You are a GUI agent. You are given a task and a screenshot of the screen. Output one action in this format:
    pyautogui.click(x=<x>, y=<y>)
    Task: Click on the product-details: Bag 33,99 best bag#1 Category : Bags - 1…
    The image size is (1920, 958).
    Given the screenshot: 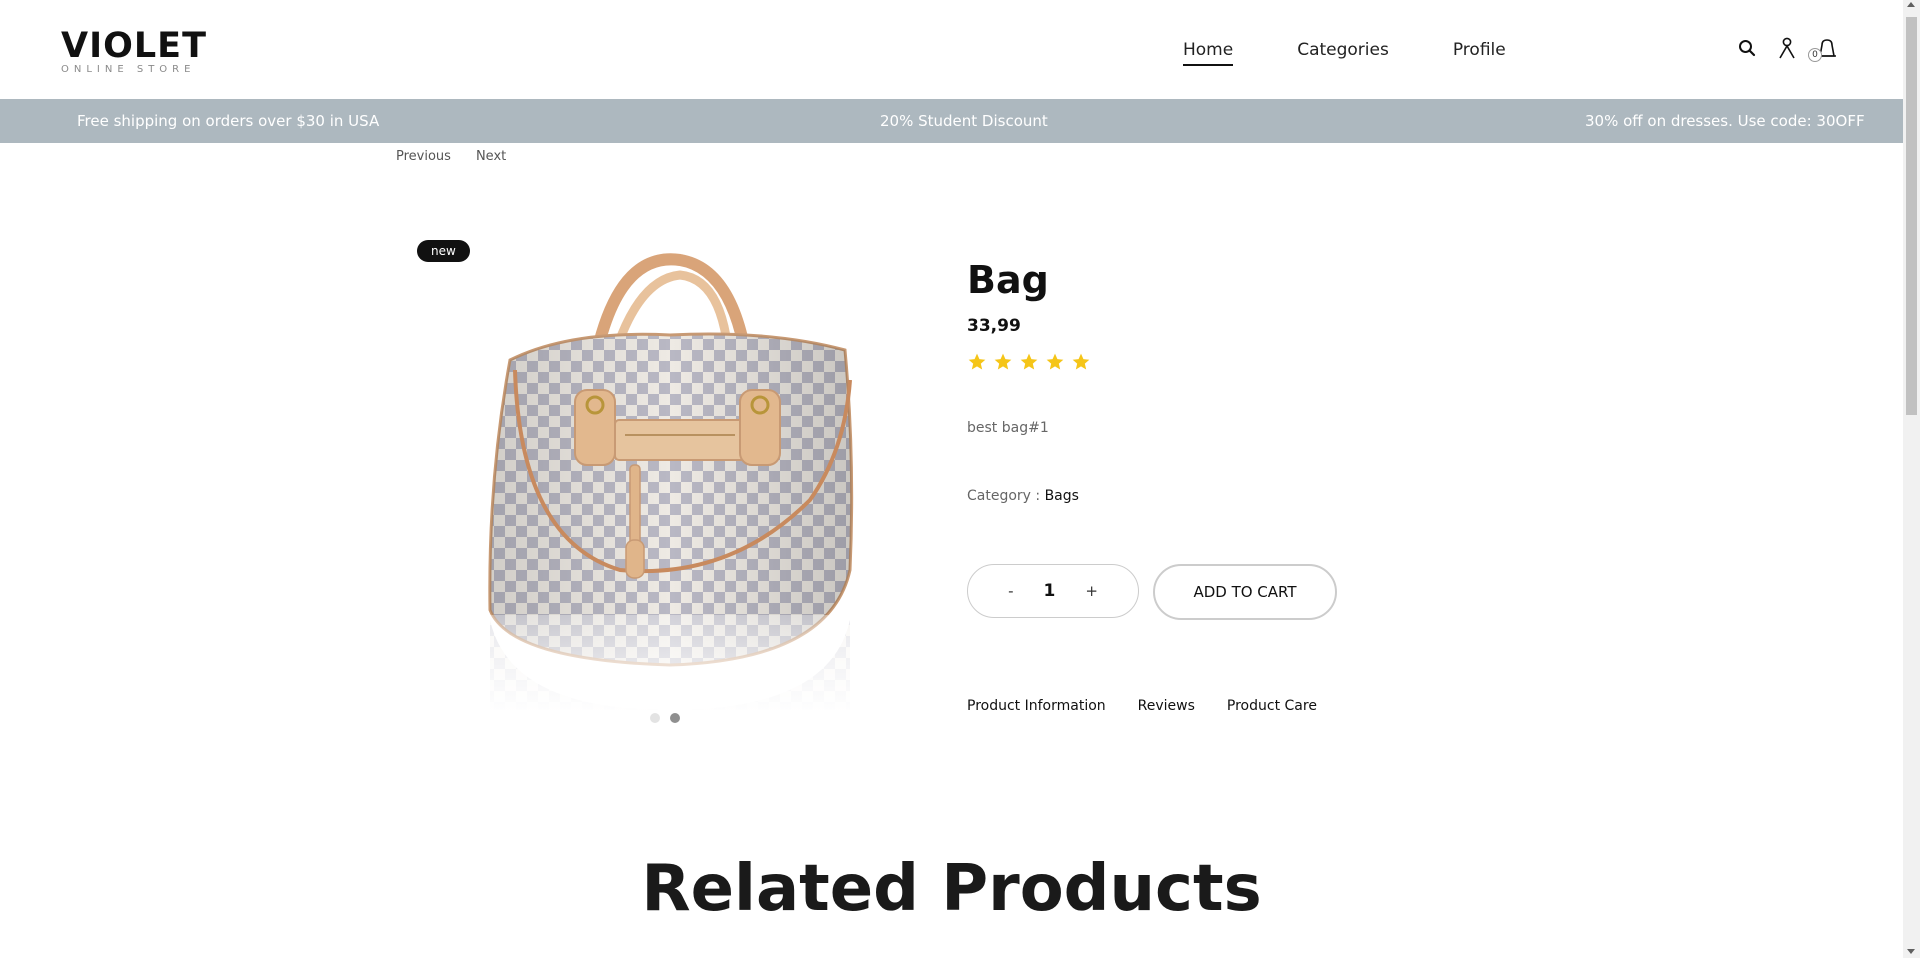 What is the action you would take?
    pyautogui.click(x=1227, y=486)
    